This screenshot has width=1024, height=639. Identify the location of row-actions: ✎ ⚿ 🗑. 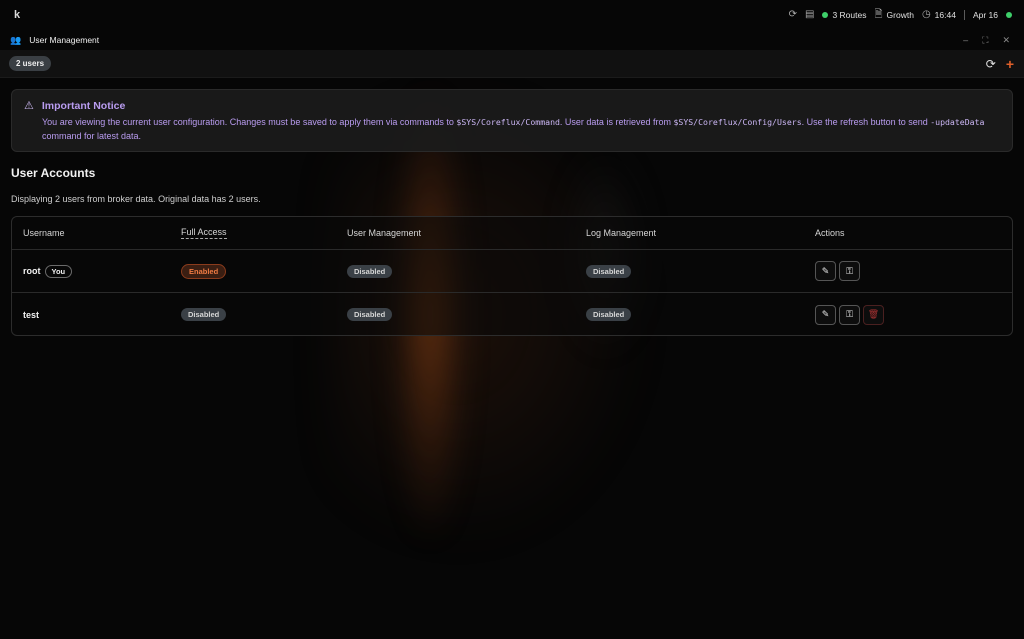
(849, 314).